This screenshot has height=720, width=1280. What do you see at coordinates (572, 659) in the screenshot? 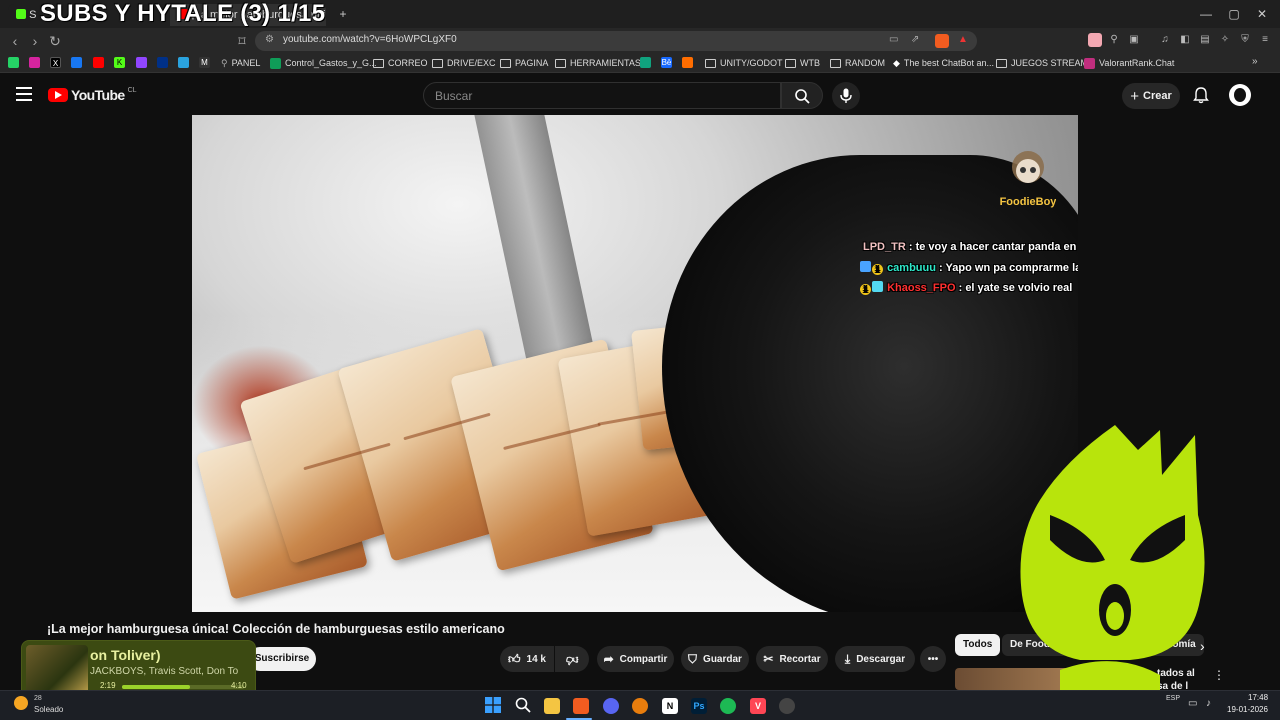
I see `dislike-button: 👍︎` at bounding box center [572, 659].